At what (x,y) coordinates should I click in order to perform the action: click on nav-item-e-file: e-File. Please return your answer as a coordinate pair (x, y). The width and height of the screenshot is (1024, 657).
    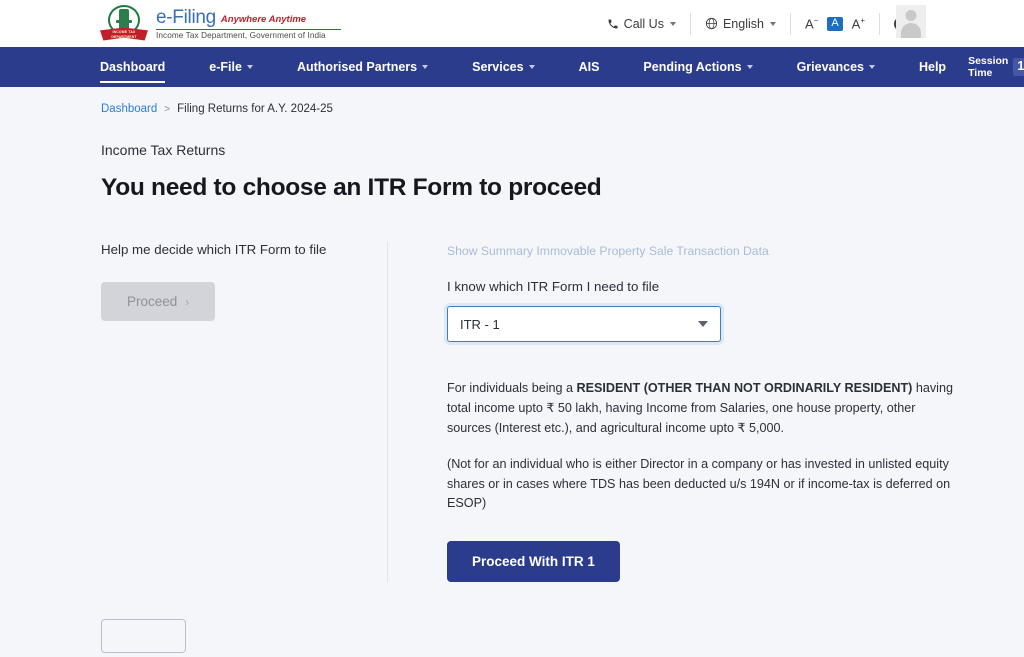
    Looking at the image, I should click on (231, 67).